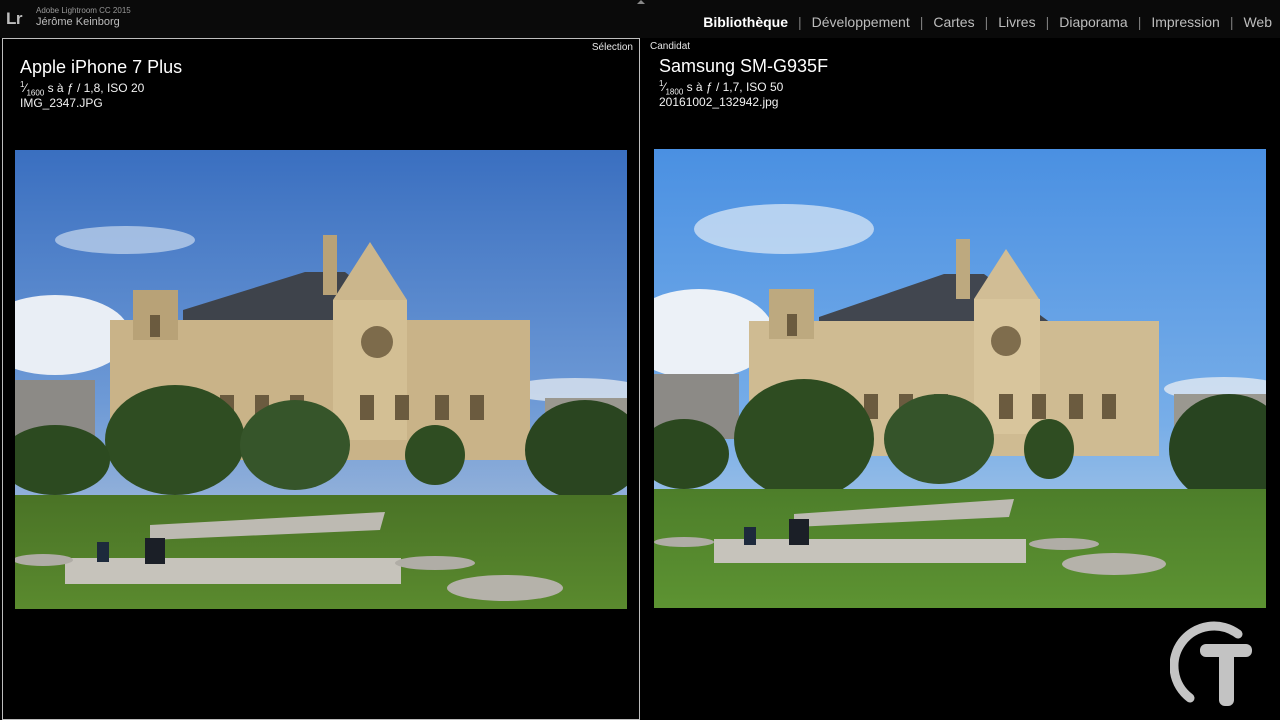 This screenshot has height=720, width=1280. What do you see at coordinates (101, 67) in the screenshot?
I see `camera-model: Apple iPhone 7 Plus` at bounding box center [101, 67].